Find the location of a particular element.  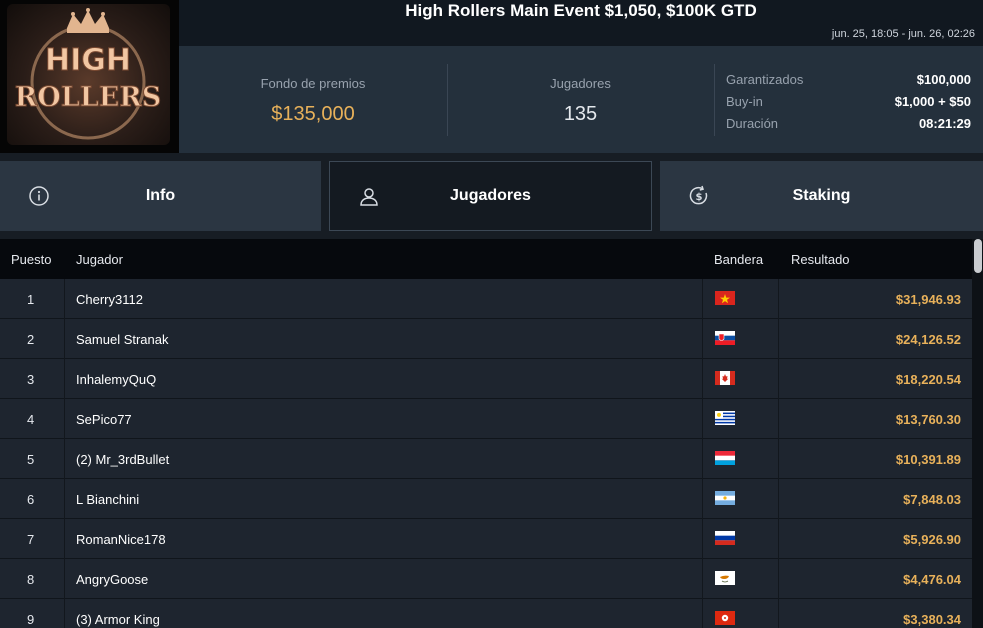

detail-label: Garantizados is located at coordinates (765, 79).